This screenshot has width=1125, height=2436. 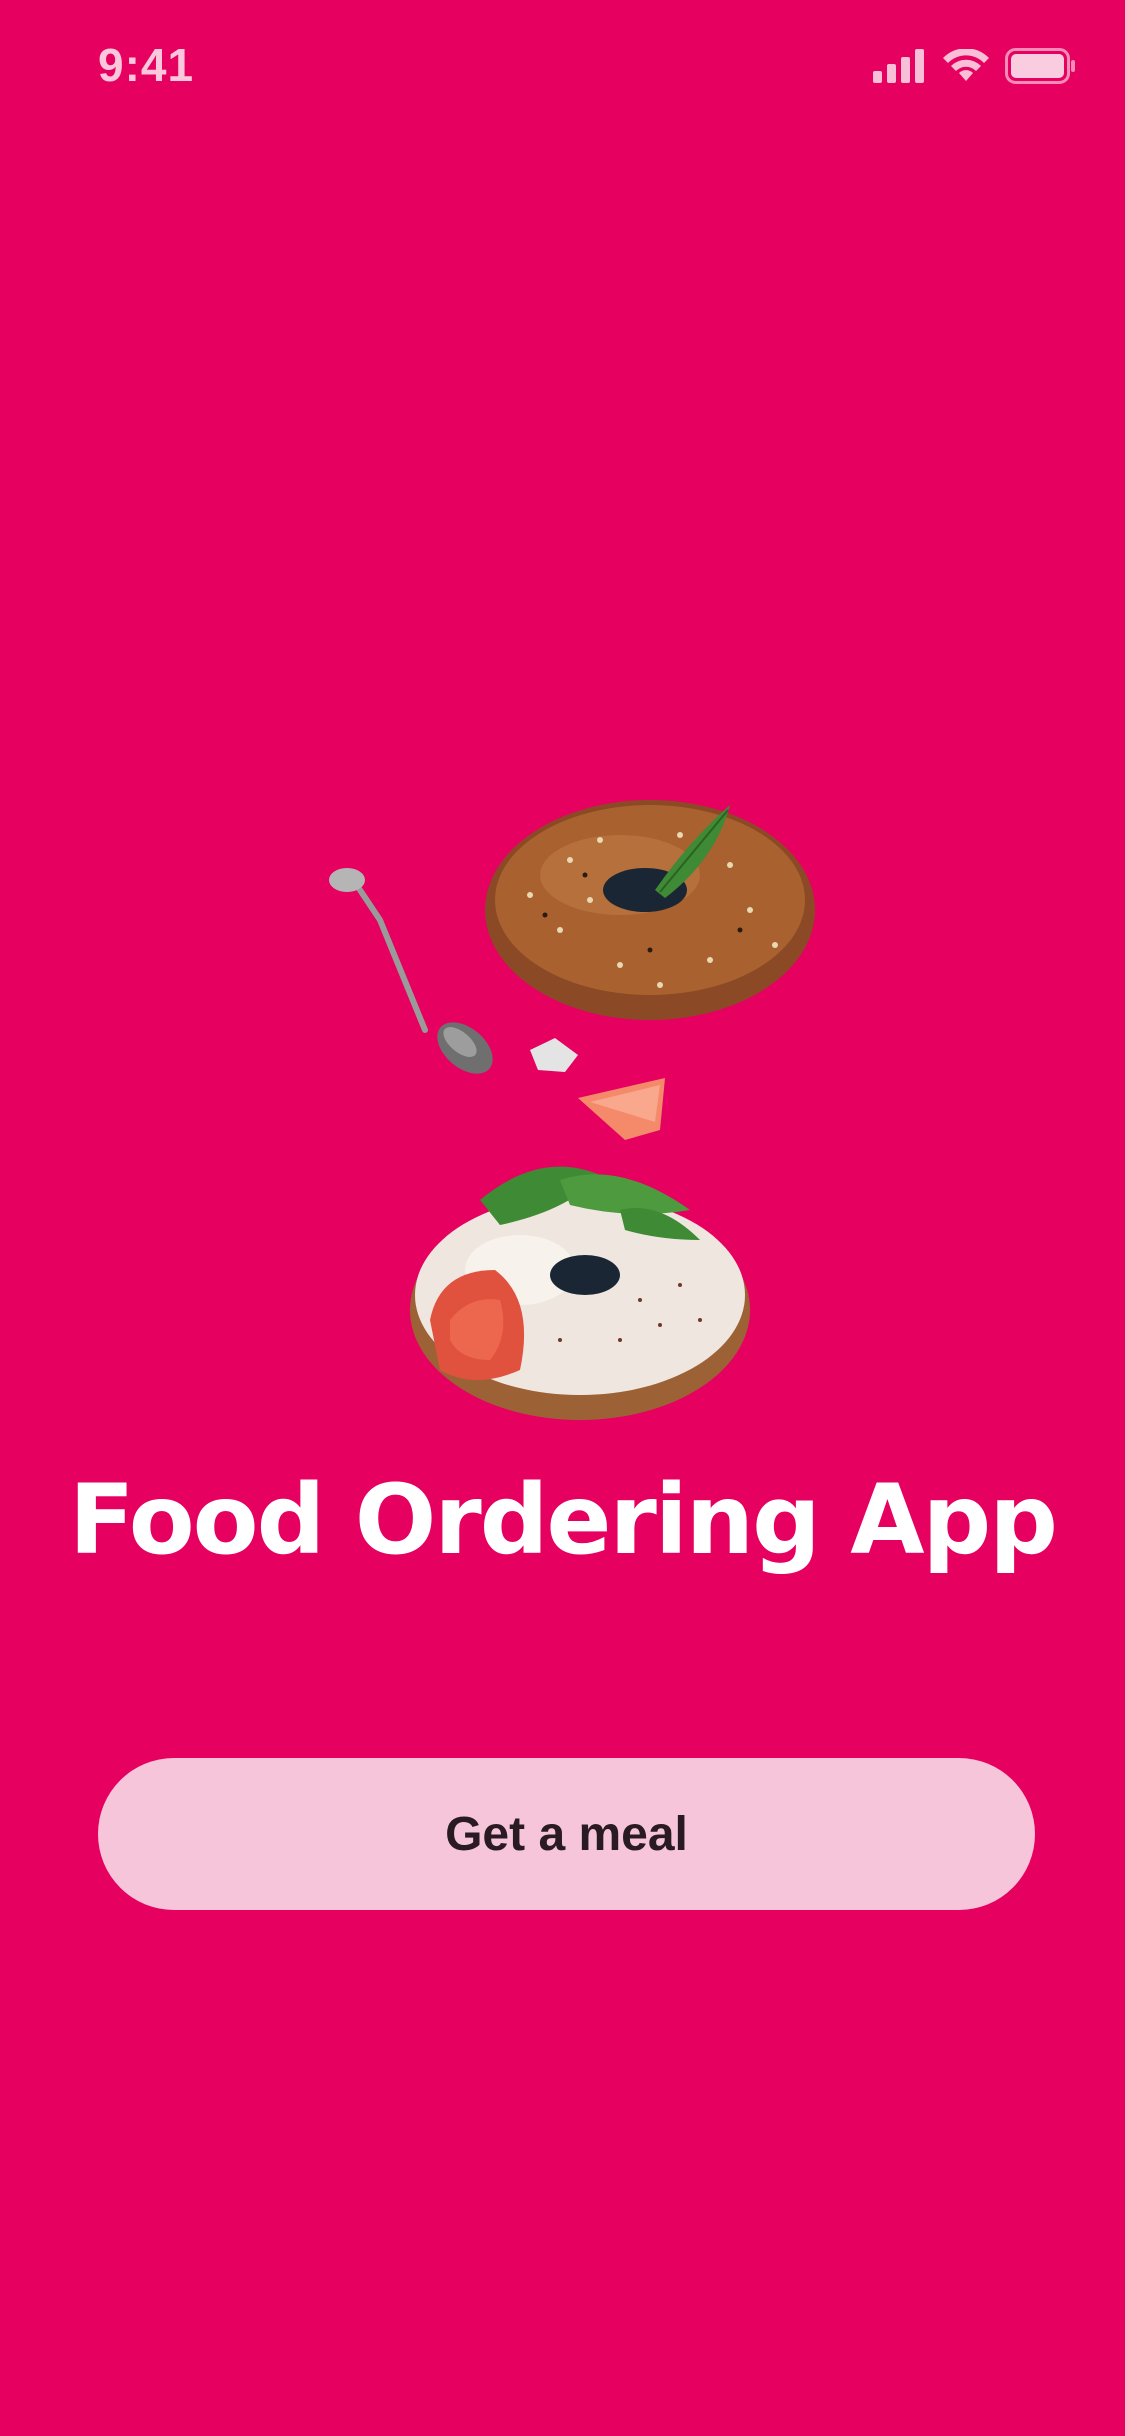 I want to click on get-a-meal-button: Get a meal, so click(x=566, y=1834).